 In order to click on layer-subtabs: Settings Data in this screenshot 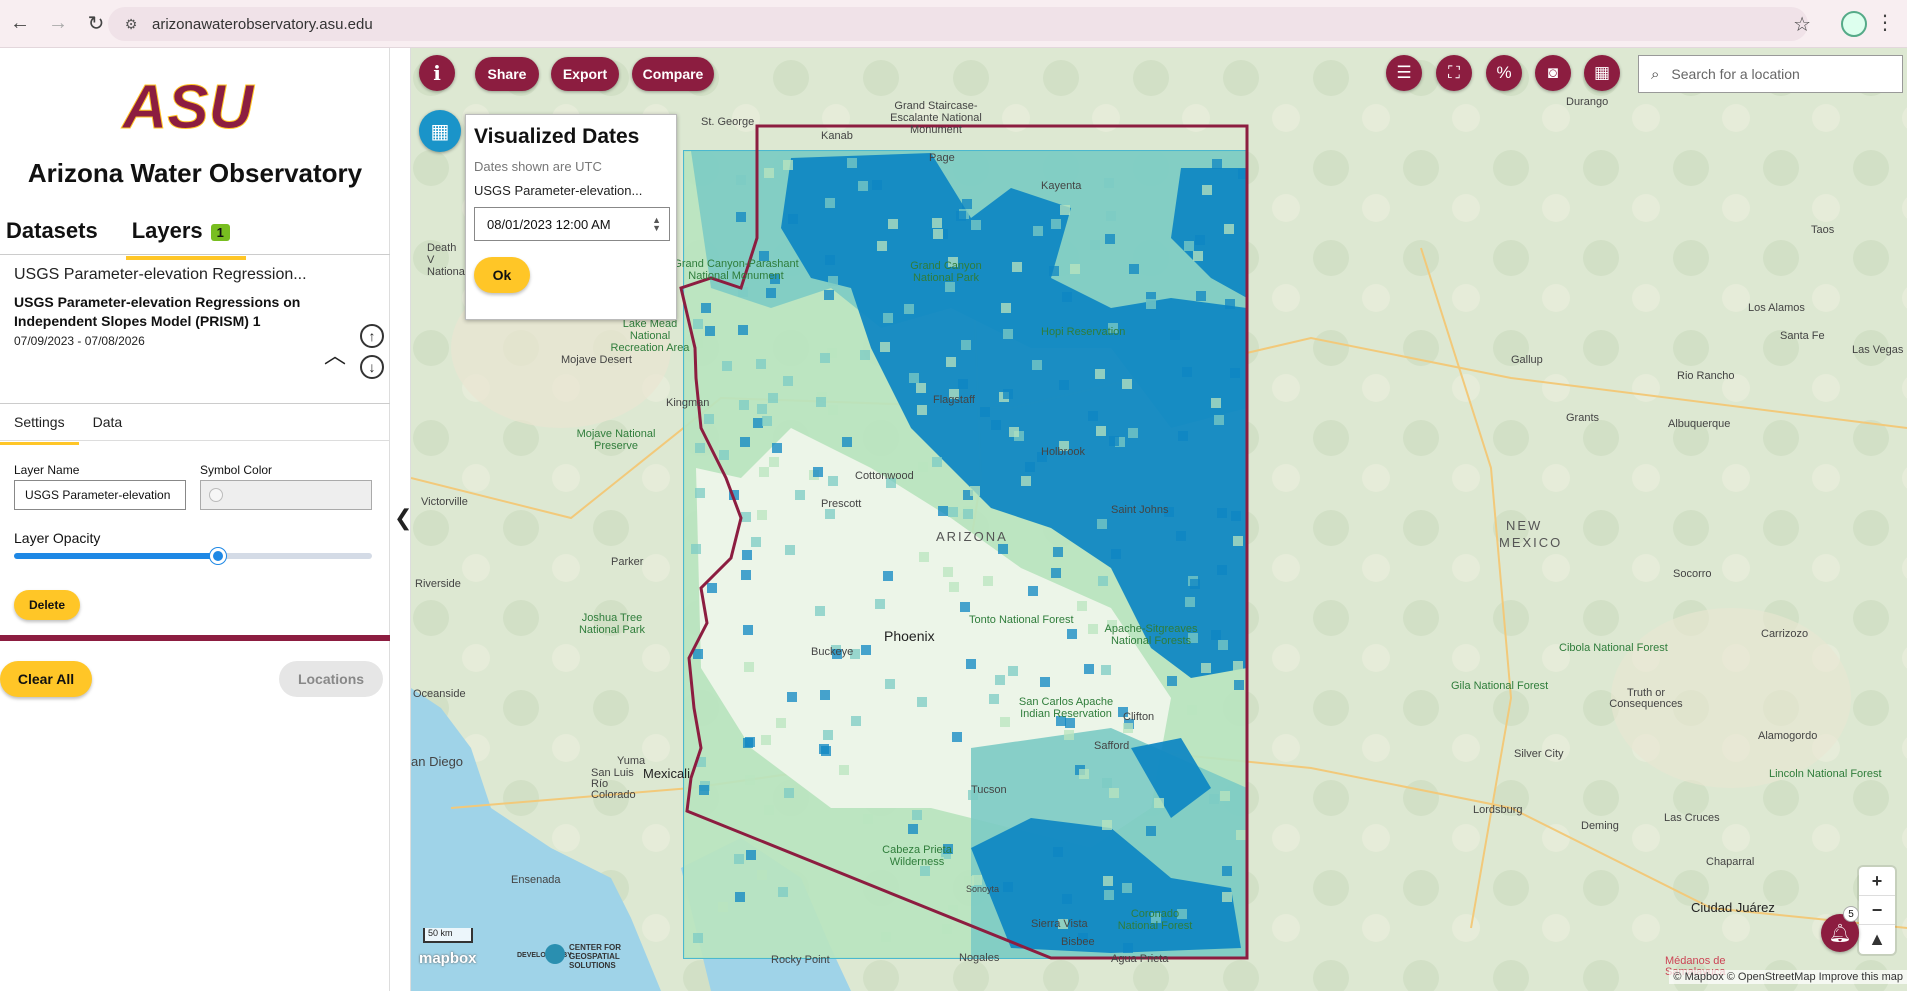, I will do `click(68, 424)`.